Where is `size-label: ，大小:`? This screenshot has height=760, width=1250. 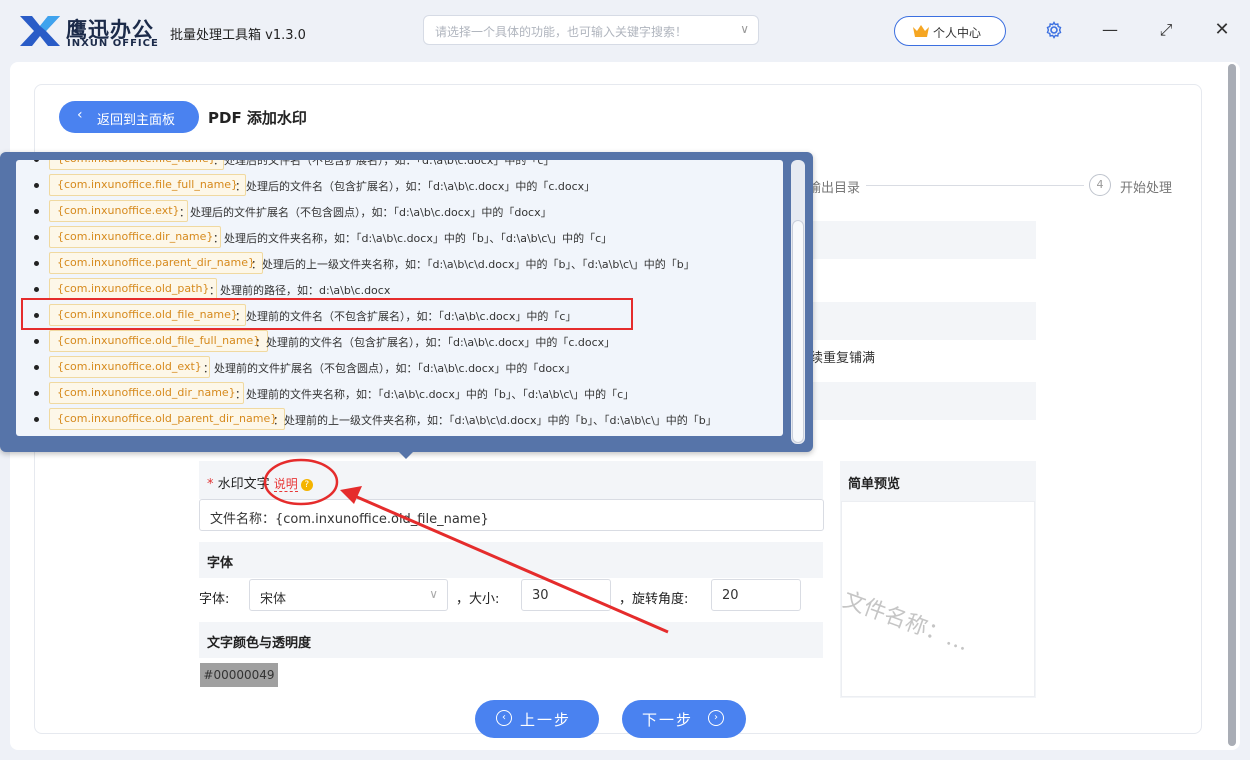
size-label: ，大小: is located at coordinates (478, 599).